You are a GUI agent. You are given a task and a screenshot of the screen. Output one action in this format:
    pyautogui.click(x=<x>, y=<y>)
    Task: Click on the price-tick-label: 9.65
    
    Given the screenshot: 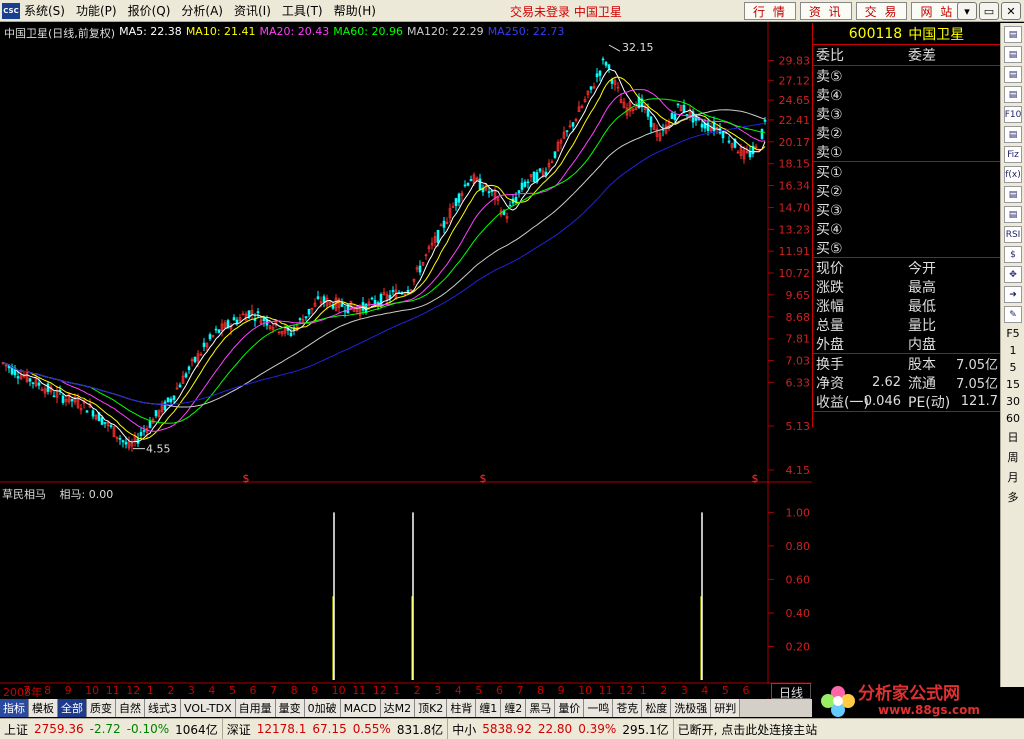 What is the action you would take?
    pyautogui.click(x=798, y=295)
    